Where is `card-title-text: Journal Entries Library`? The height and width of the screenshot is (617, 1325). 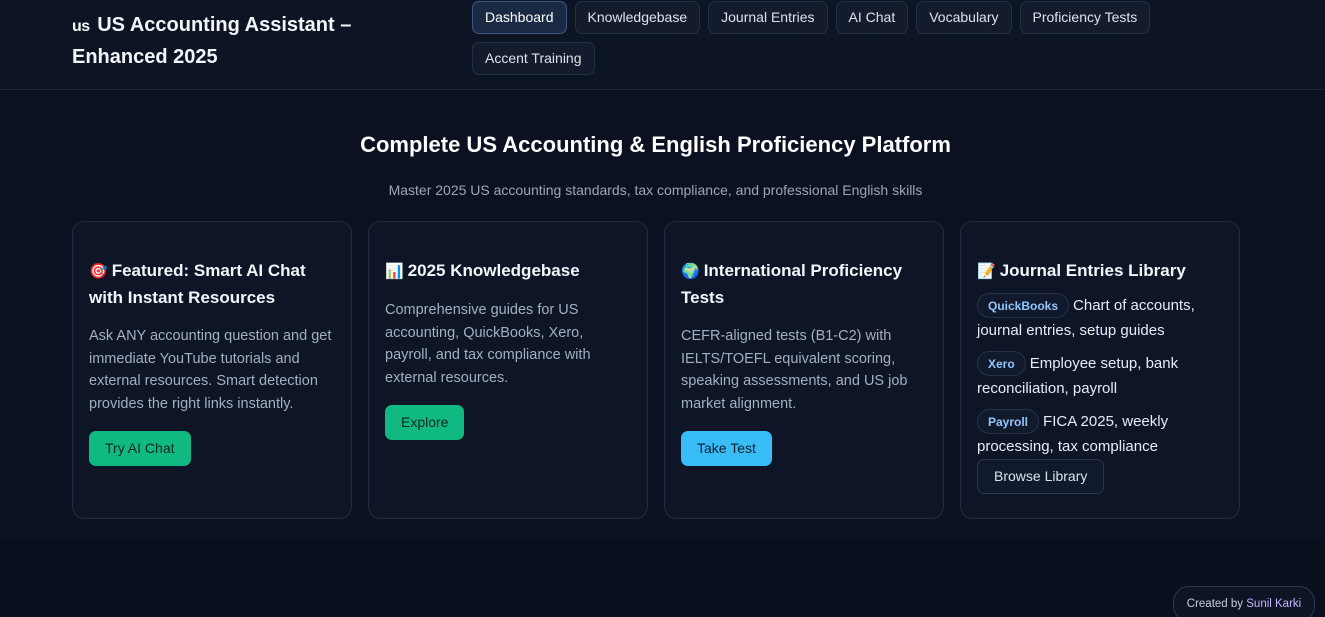
card-title-text: Journal Entries Library is located at coordinates (1092, 270).